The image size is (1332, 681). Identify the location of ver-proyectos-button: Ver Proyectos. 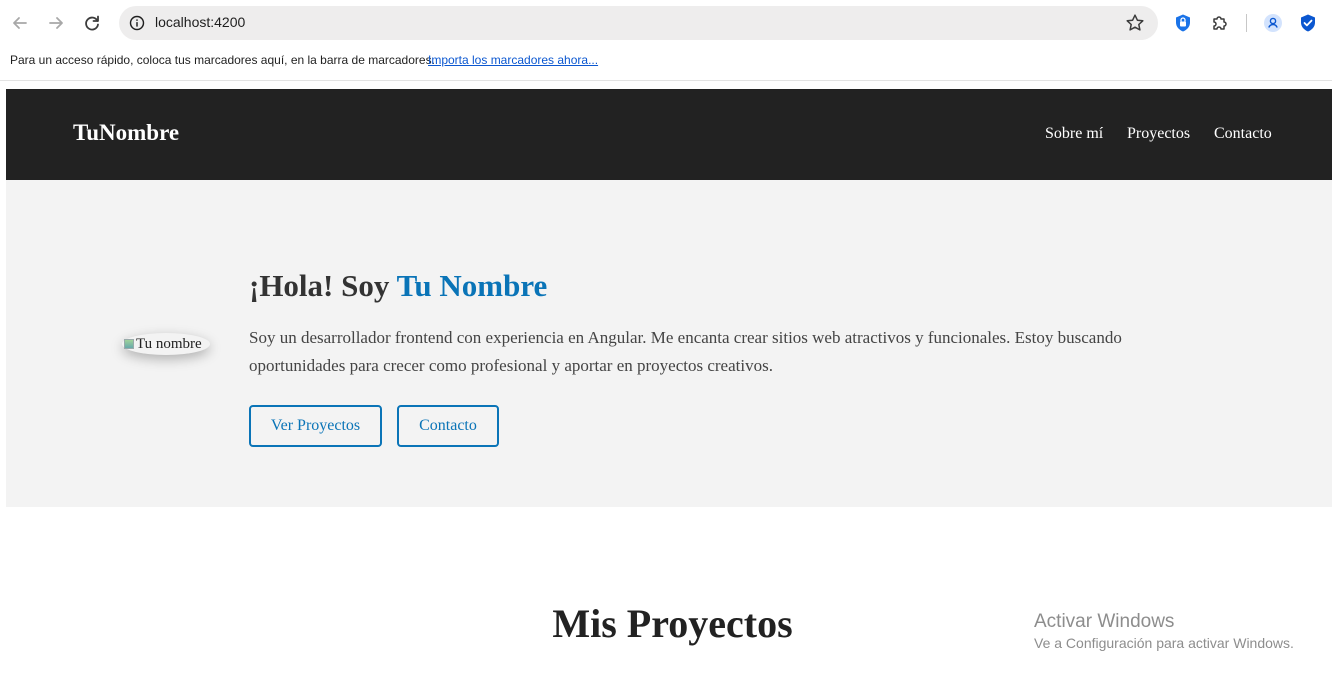
(315, 426).